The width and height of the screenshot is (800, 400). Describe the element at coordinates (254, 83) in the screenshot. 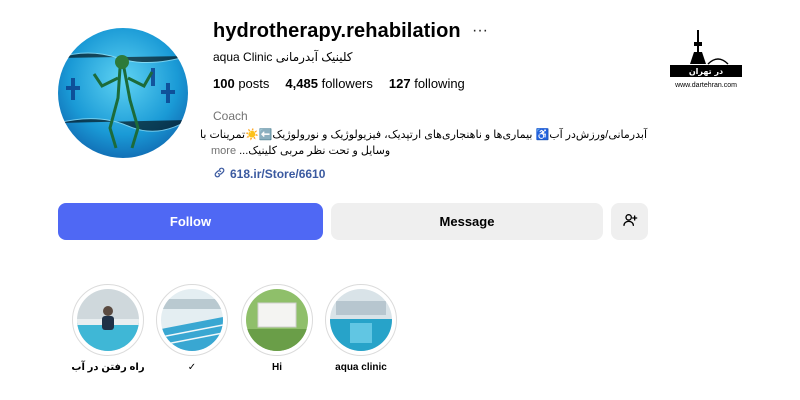

I see `posts-label: posts` at that location.